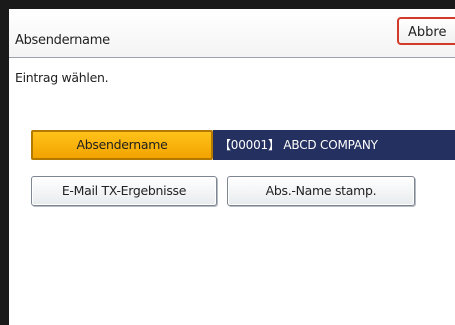 This screenshot has width=455, height=325. I want to click on sender-name-value: 【00001】 ABCD COMPANY, so click(334, 145).